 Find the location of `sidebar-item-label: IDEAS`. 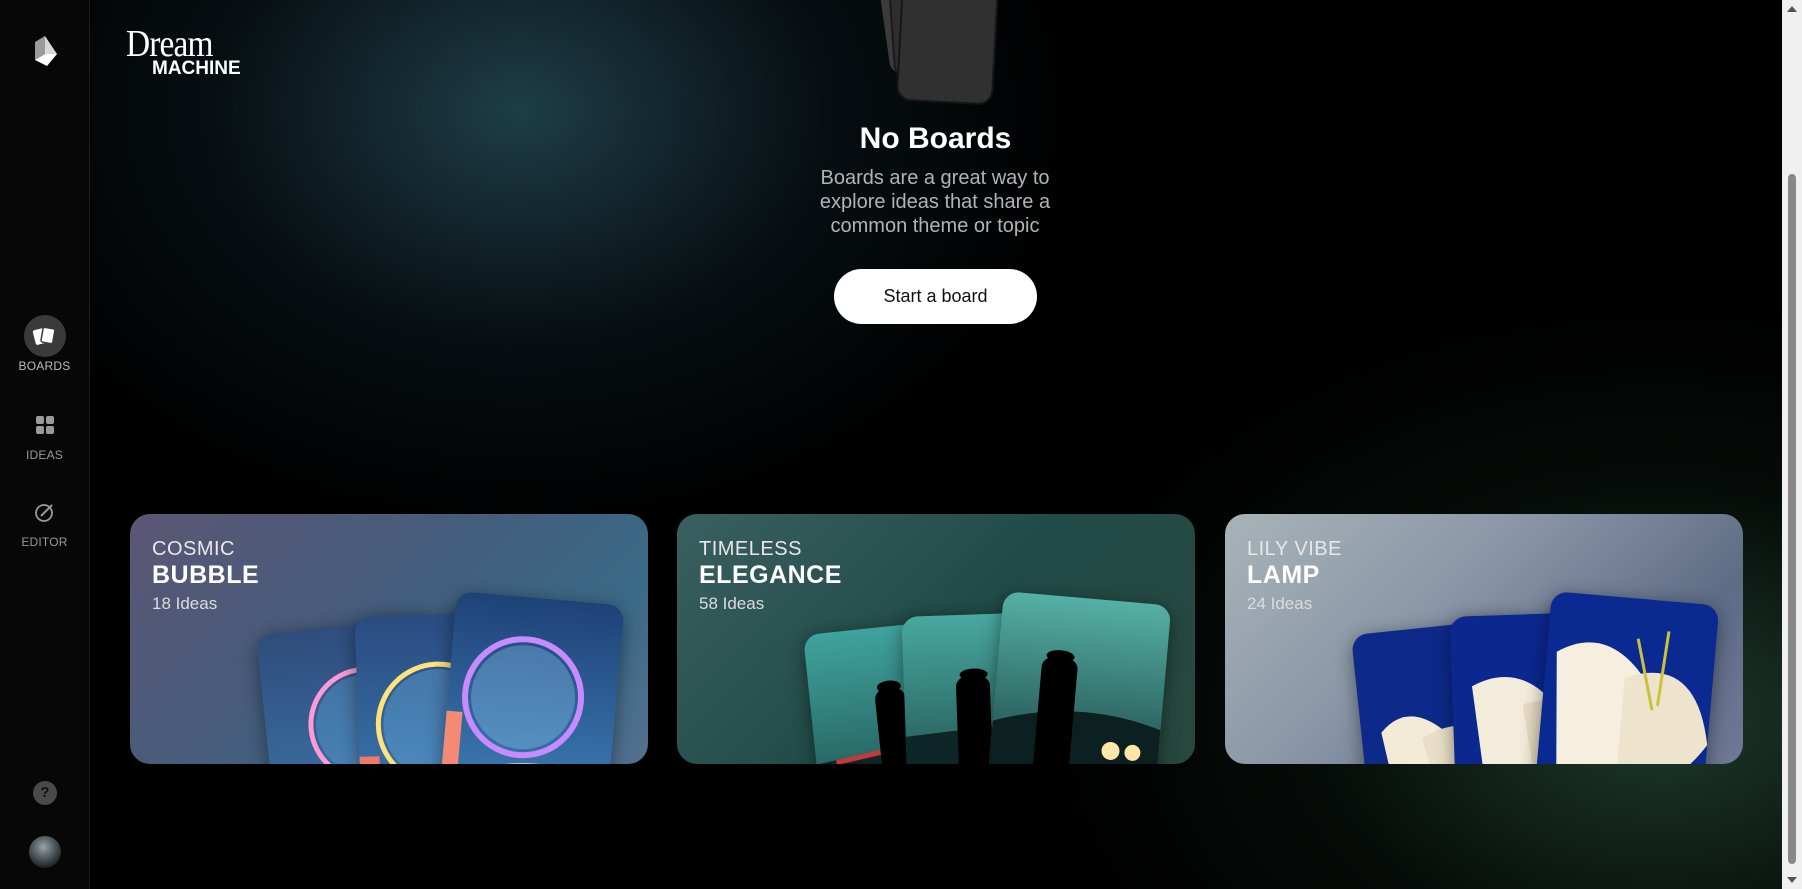

sidebar-item-label: IDEAS is located at coordinates (44, 455).